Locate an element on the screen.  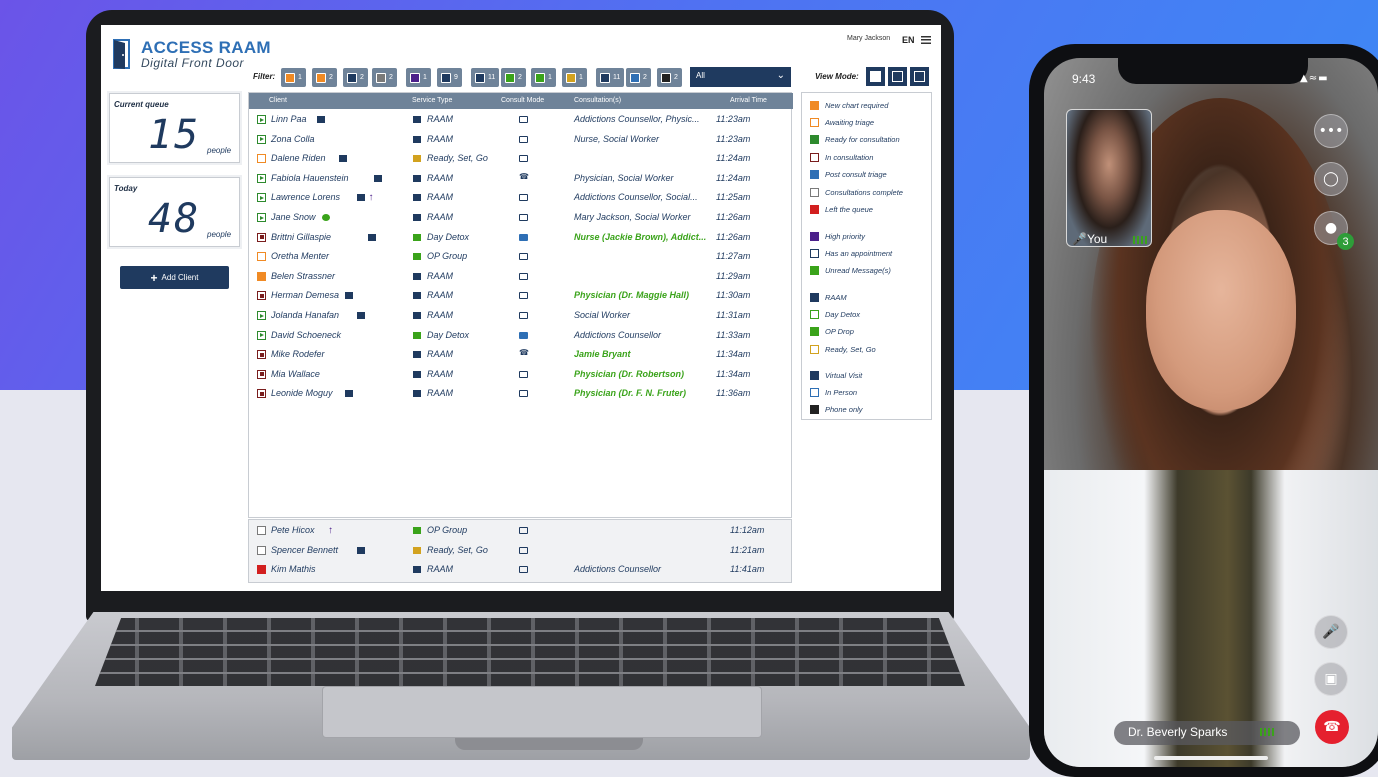
end-call-icon: ☎ is located at coordinates (1332, 727).